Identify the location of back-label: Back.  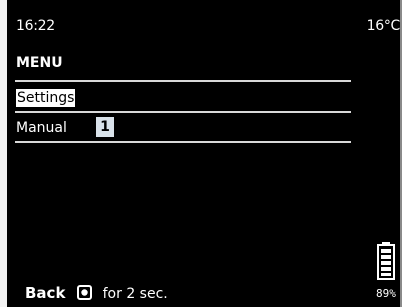
(45, 293).